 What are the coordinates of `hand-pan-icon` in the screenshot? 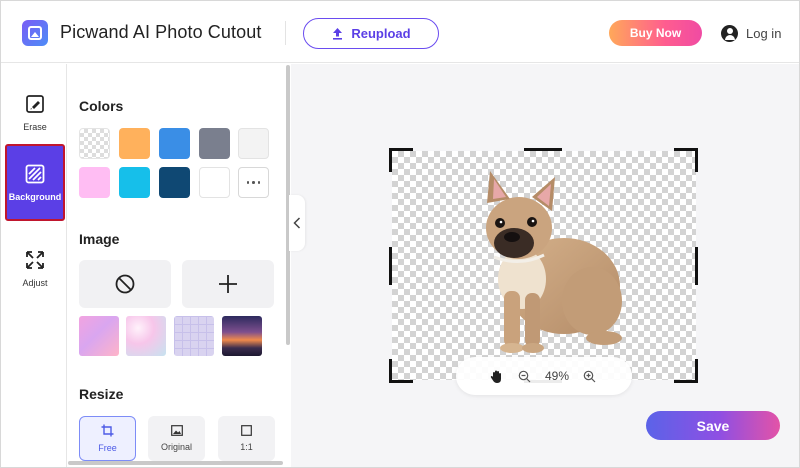 It's located at (497, 376).